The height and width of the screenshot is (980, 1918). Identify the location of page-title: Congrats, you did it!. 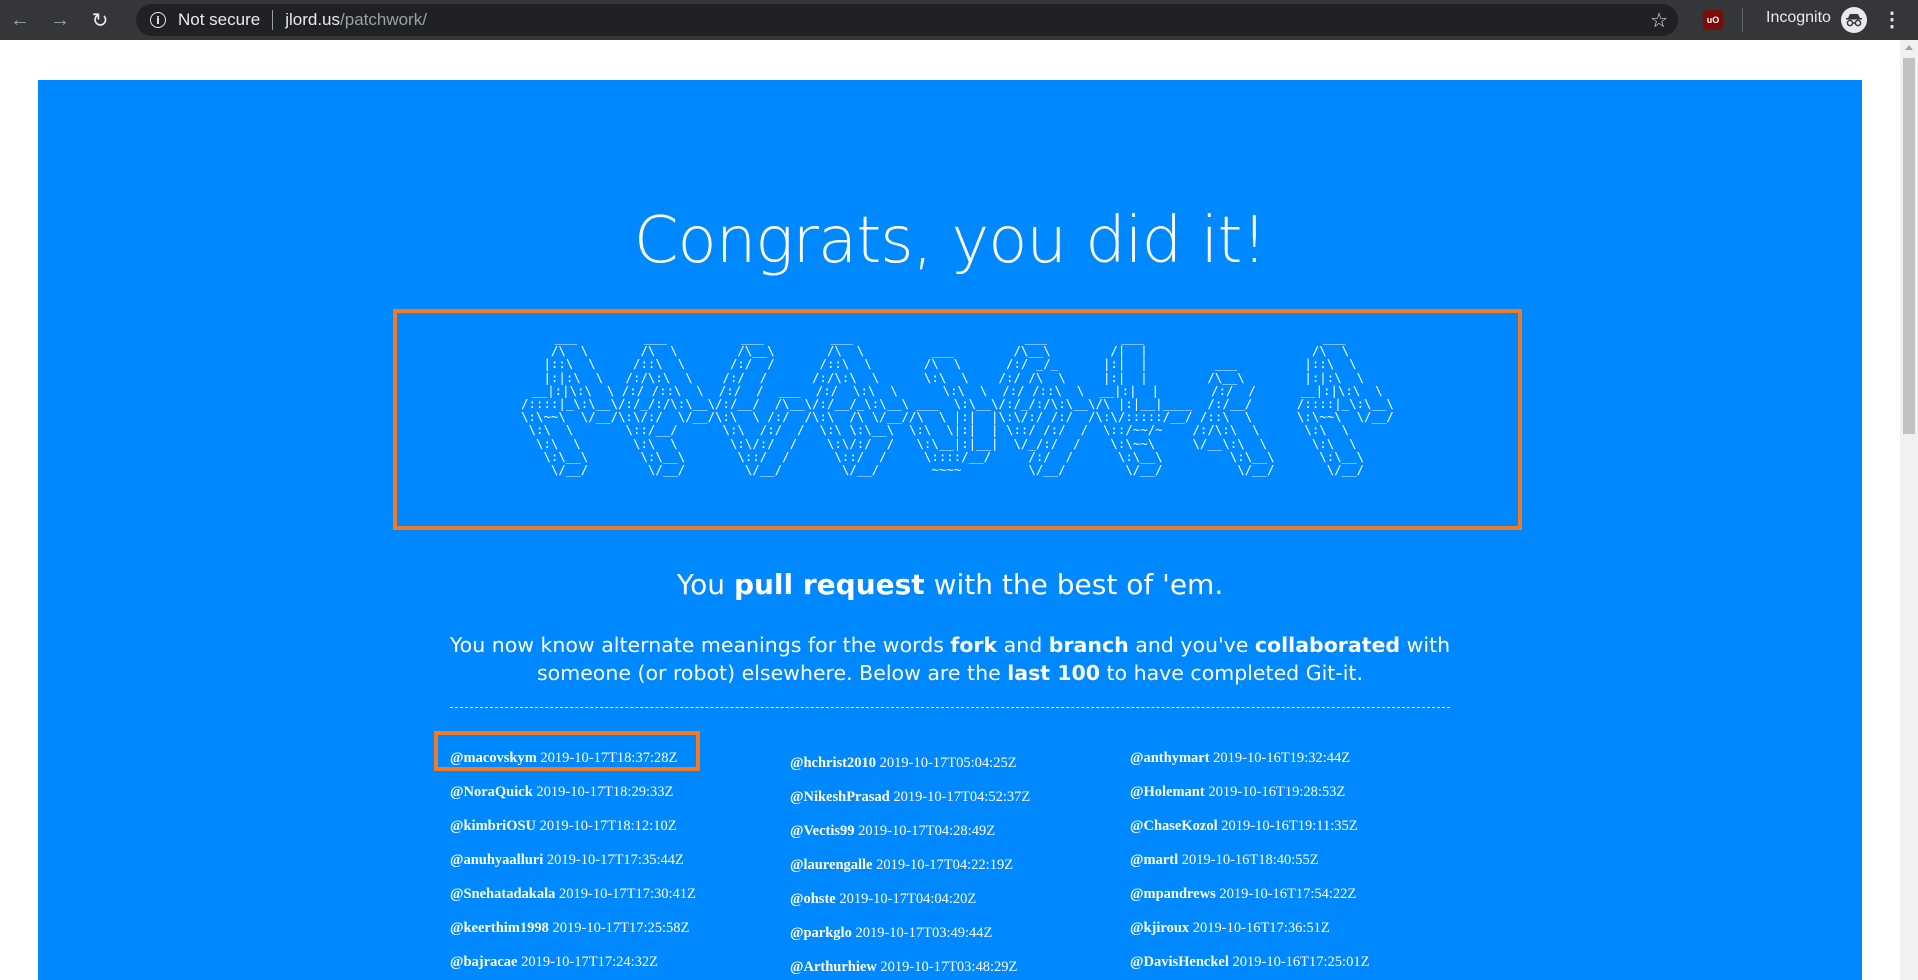
(950, 241).